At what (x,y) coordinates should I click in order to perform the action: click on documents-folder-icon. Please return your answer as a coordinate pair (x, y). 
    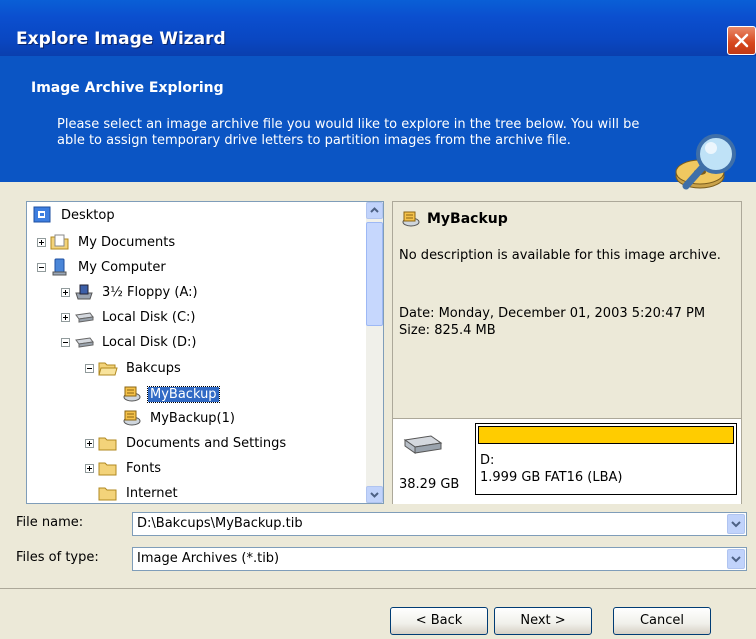
    Looking at the image, I should click on (59, 242).